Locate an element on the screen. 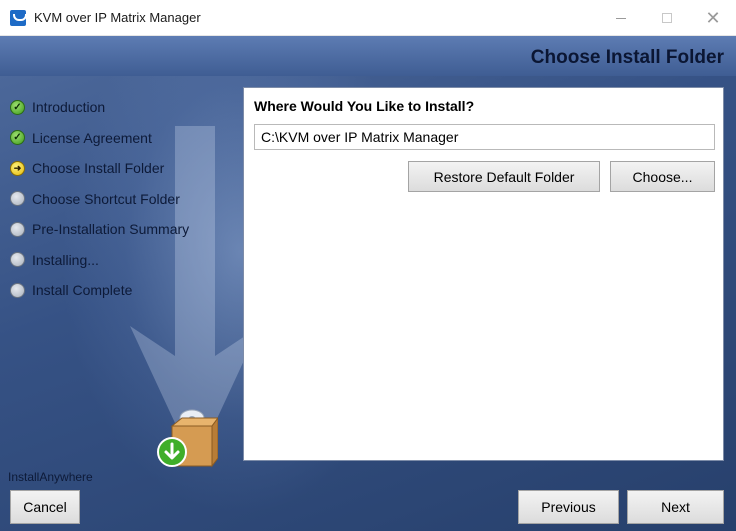 Image resolution: width=736 pixels, height=531 pixels. close-icon: ✕ is located at coordinates (713, 18).